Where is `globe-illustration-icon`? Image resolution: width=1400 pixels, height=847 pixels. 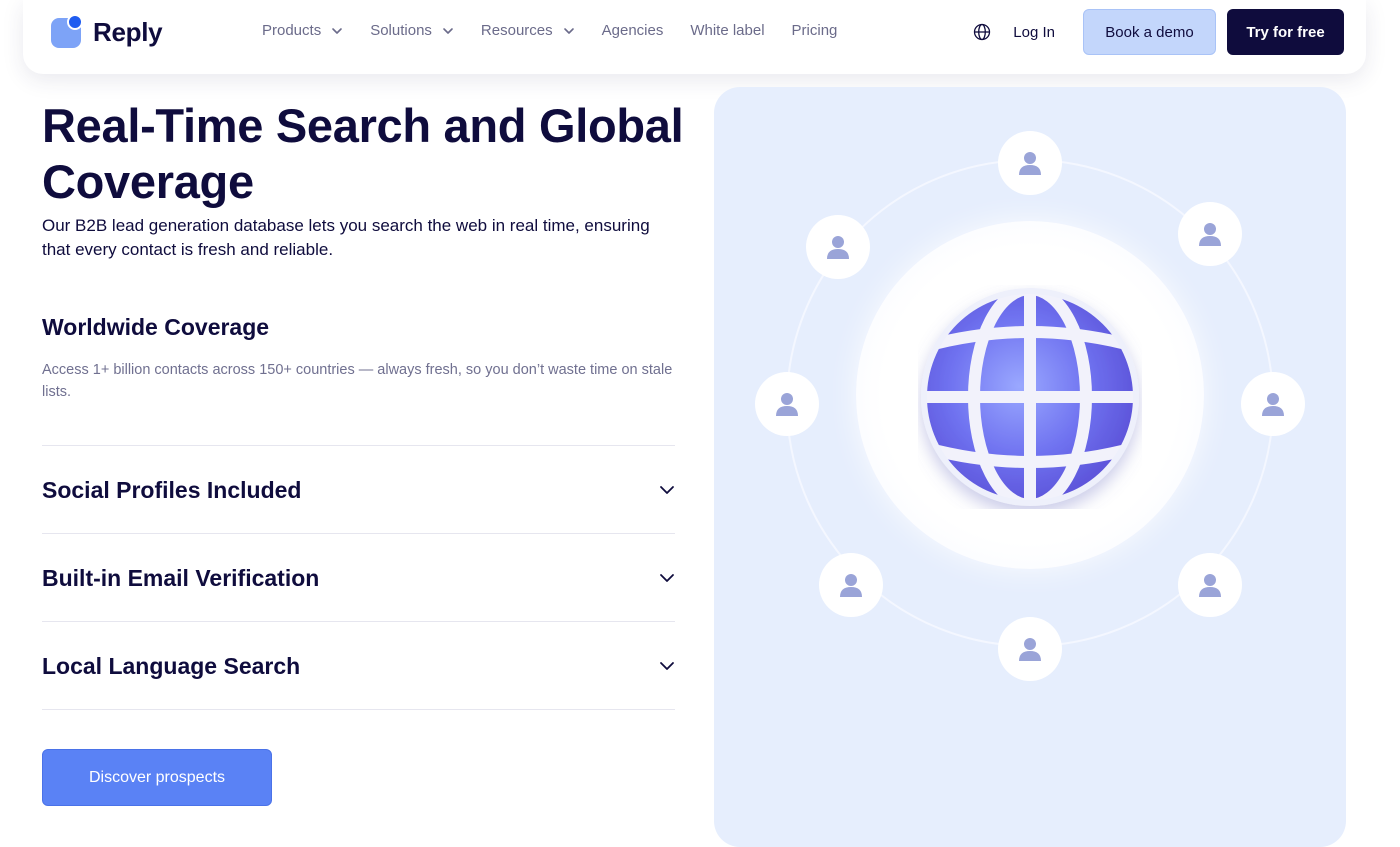
globe-illustration-icon is located at coordinates (1030, 397).